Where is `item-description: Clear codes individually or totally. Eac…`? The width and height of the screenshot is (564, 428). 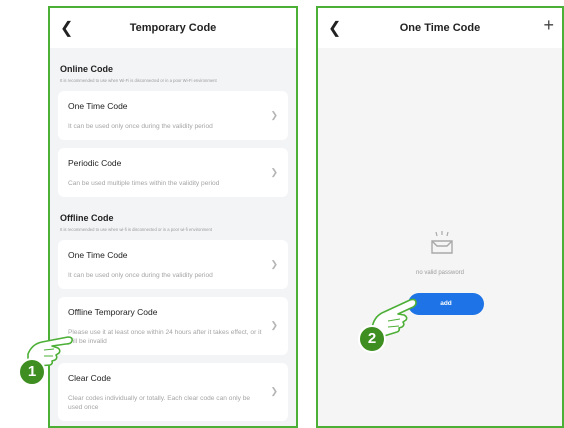 item-description: Clear codes individually or totally. Eac… is located at coordinates (159, 403).